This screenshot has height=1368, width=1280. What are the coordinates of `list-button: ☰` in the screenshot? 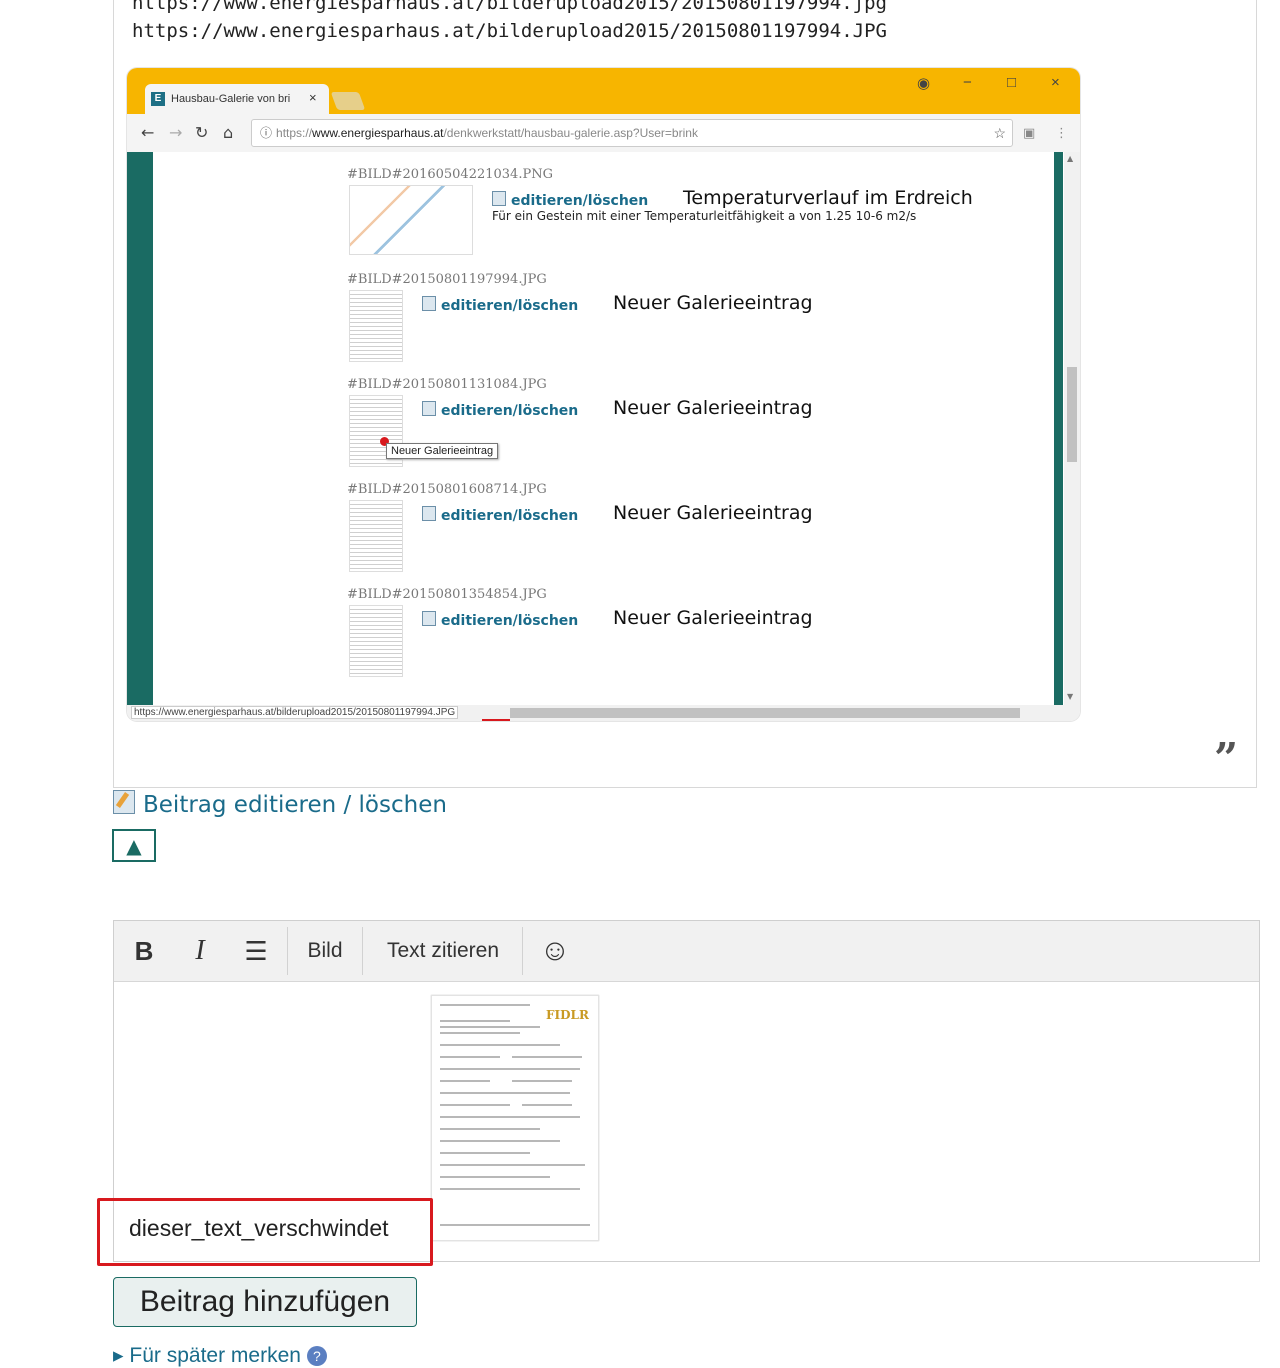 It's located at (256, 951).